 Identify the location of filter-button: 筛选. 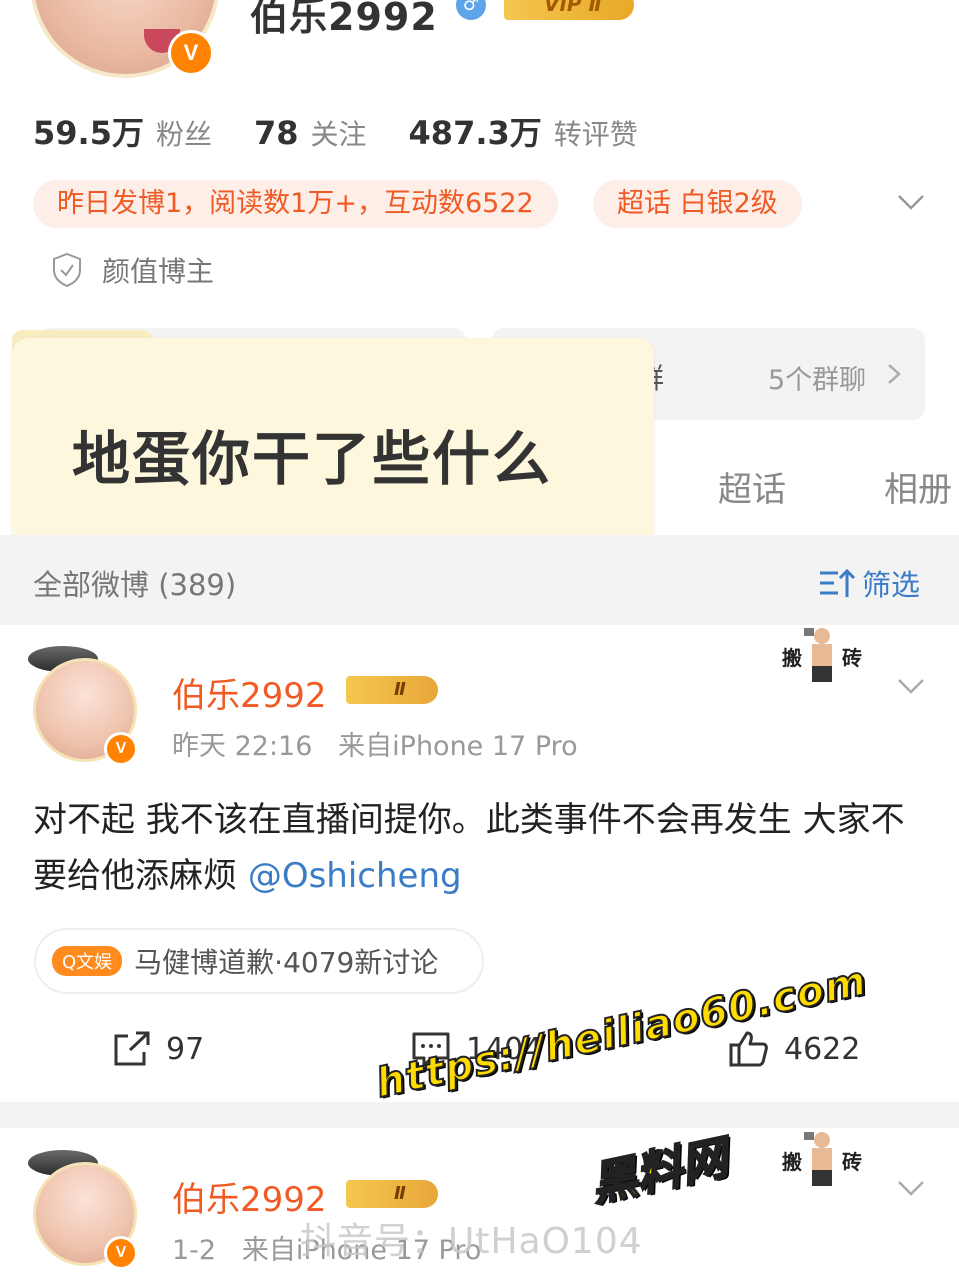
(869, 583).